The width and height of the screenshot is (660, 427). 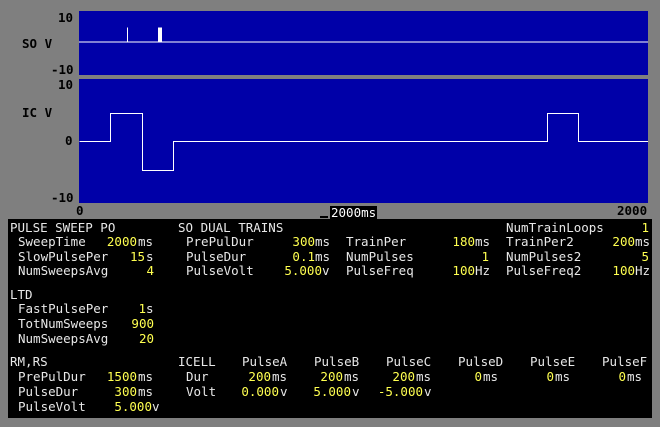 What do you see at coordinates (62, 228) in the screenshot?
I see `pulse-sweep-header: PULSE SWEEP PO` at bounding box center [62, 228].